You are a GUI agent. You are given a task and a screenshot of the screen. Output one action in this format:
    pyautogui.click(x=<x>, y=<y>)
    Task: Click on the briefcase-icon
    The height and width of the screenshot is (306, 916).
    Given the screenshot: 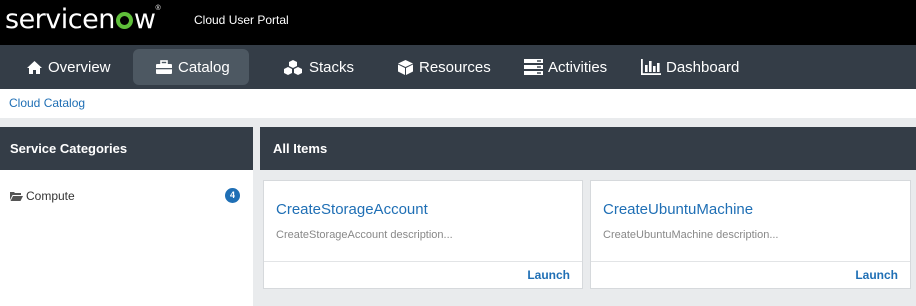 What is the action you would take?
    pyautogui.click(x=164, y=66)
    